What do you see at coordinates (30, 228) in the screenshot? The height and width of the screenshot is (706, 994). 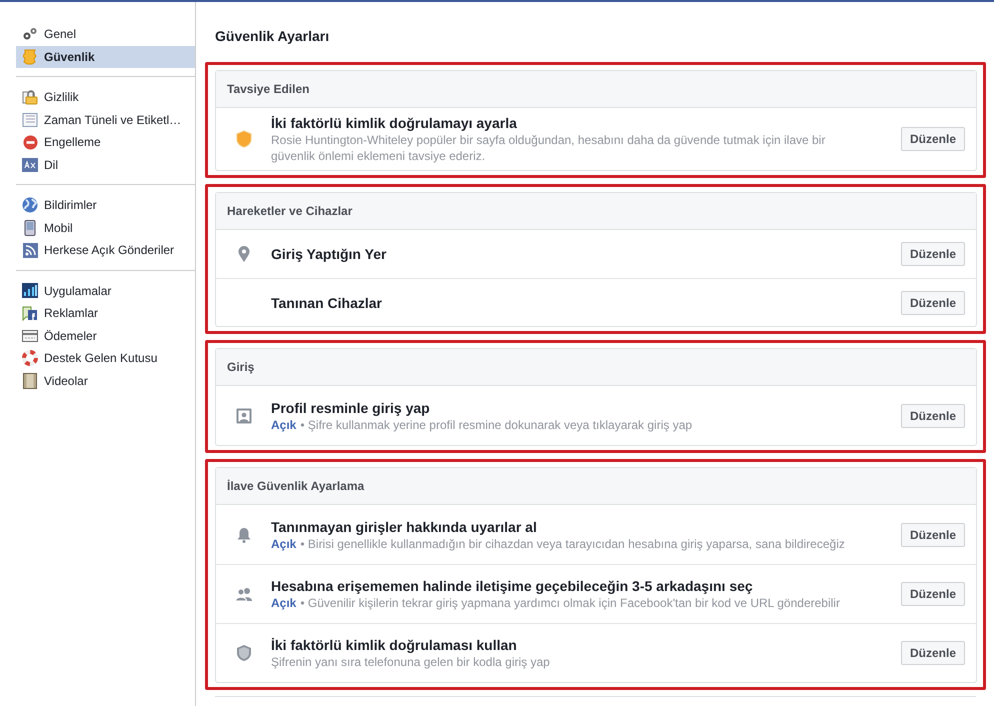 I see `phone-icon` at bounding box center [30, 228].